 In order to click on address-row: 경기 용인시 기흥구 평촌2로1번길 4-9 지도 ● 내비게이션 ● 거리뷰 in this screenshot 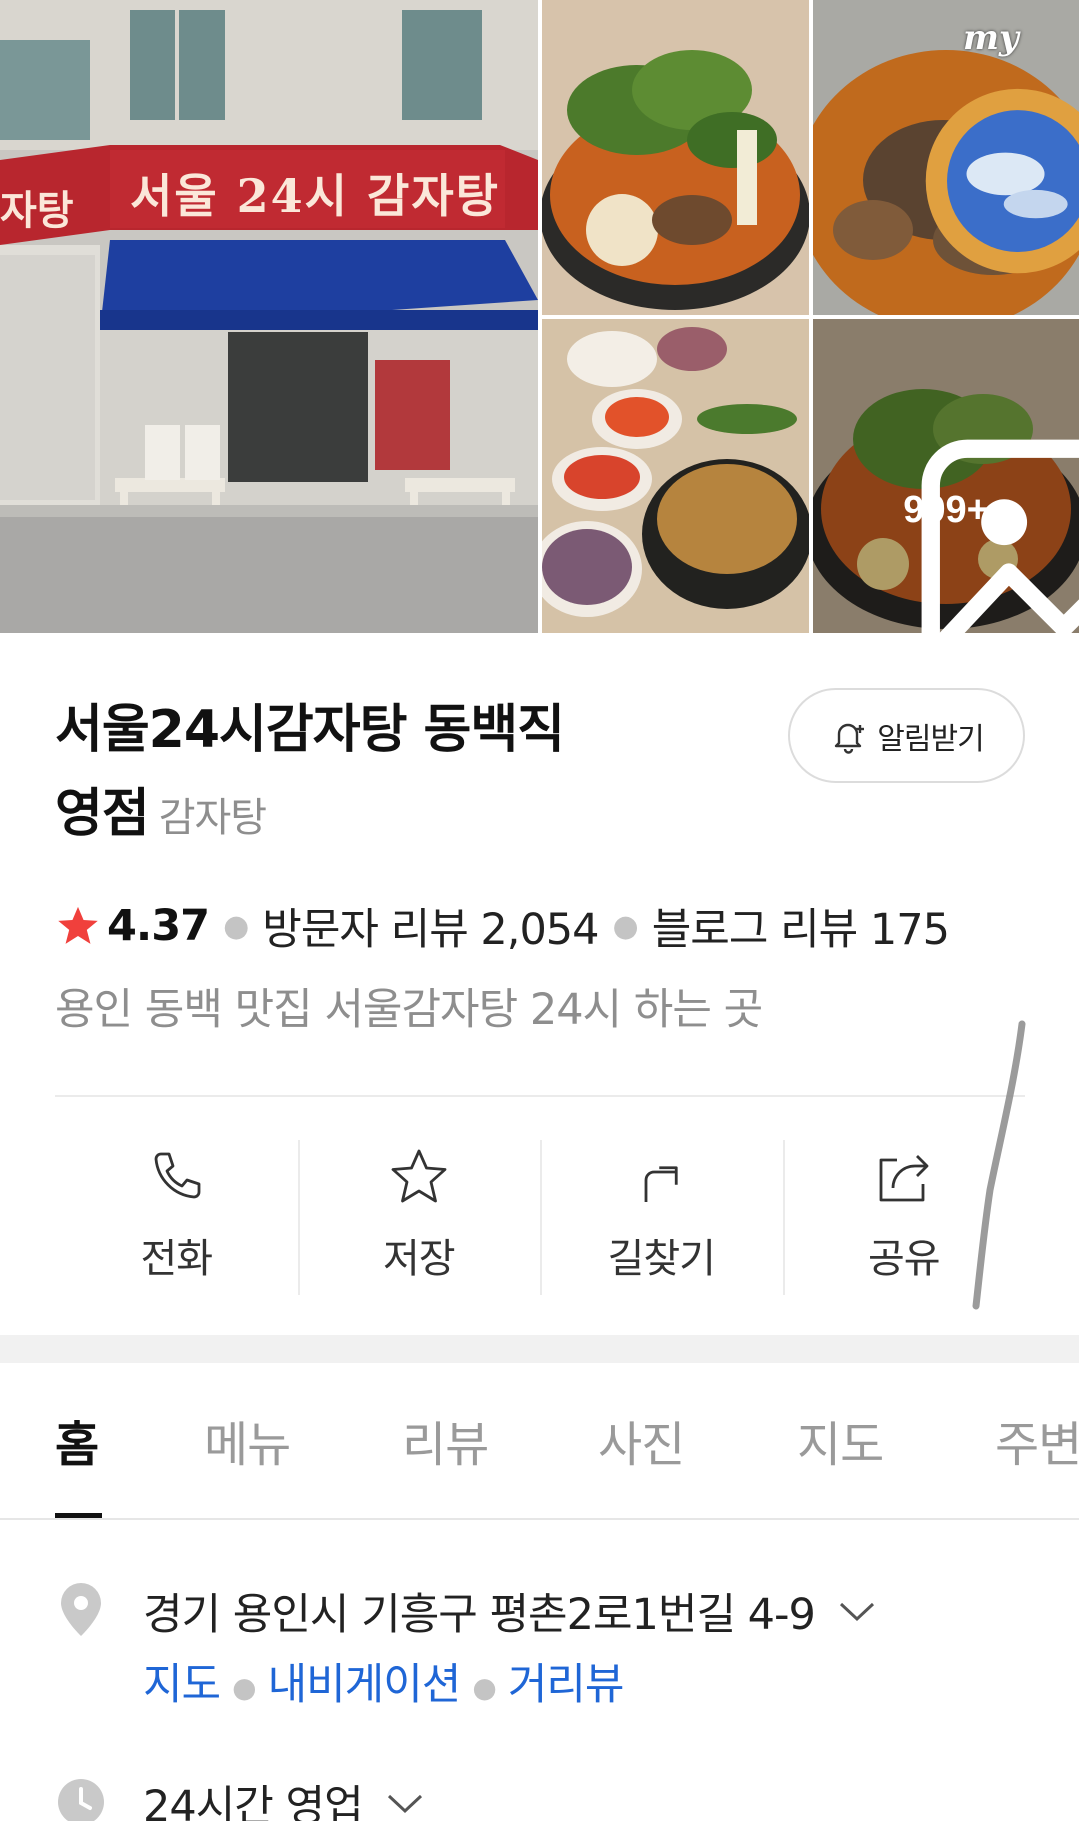, I will do `click(545, 1650)`.